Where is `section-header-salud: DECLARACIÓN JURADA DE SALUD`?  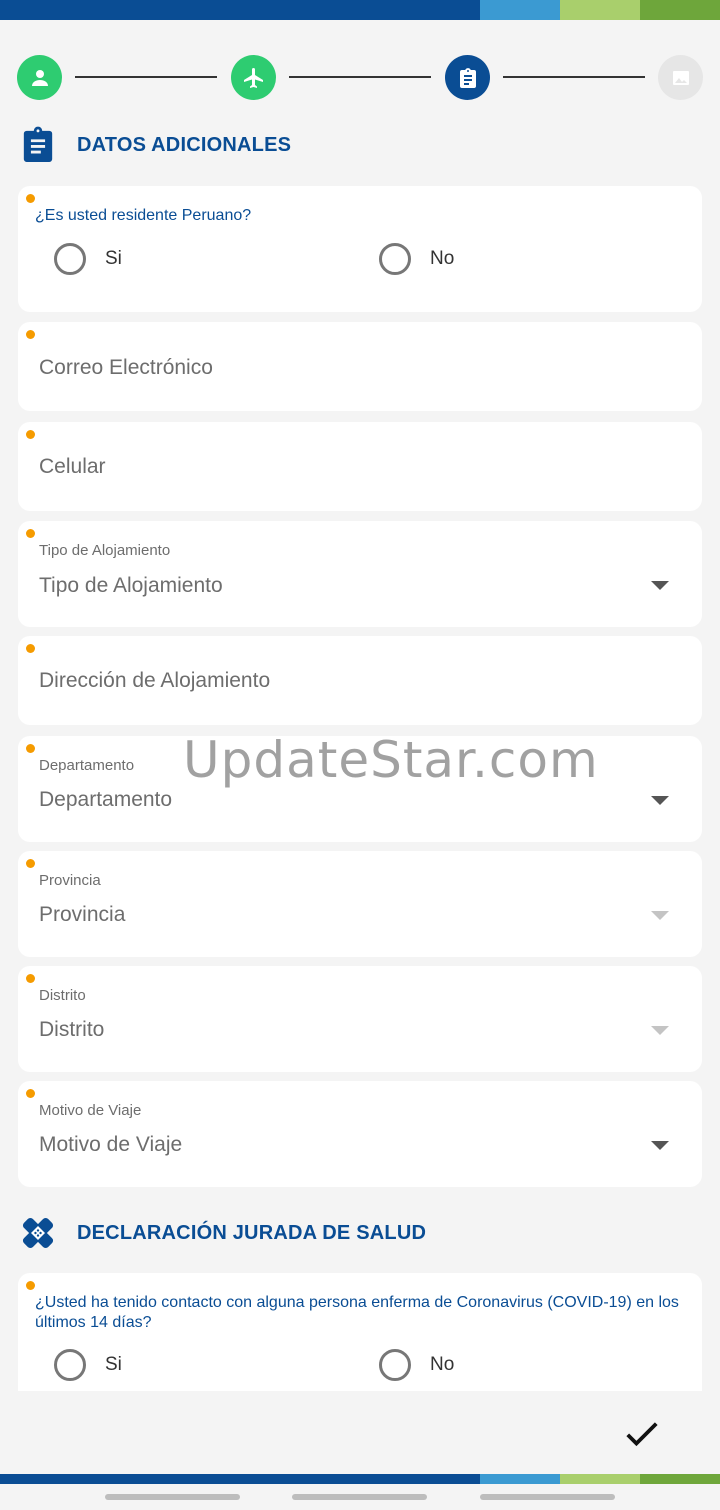 section-header-salud: DECLARACIÓN JURADA DE SALUD is located at coordinates (223, 1233).